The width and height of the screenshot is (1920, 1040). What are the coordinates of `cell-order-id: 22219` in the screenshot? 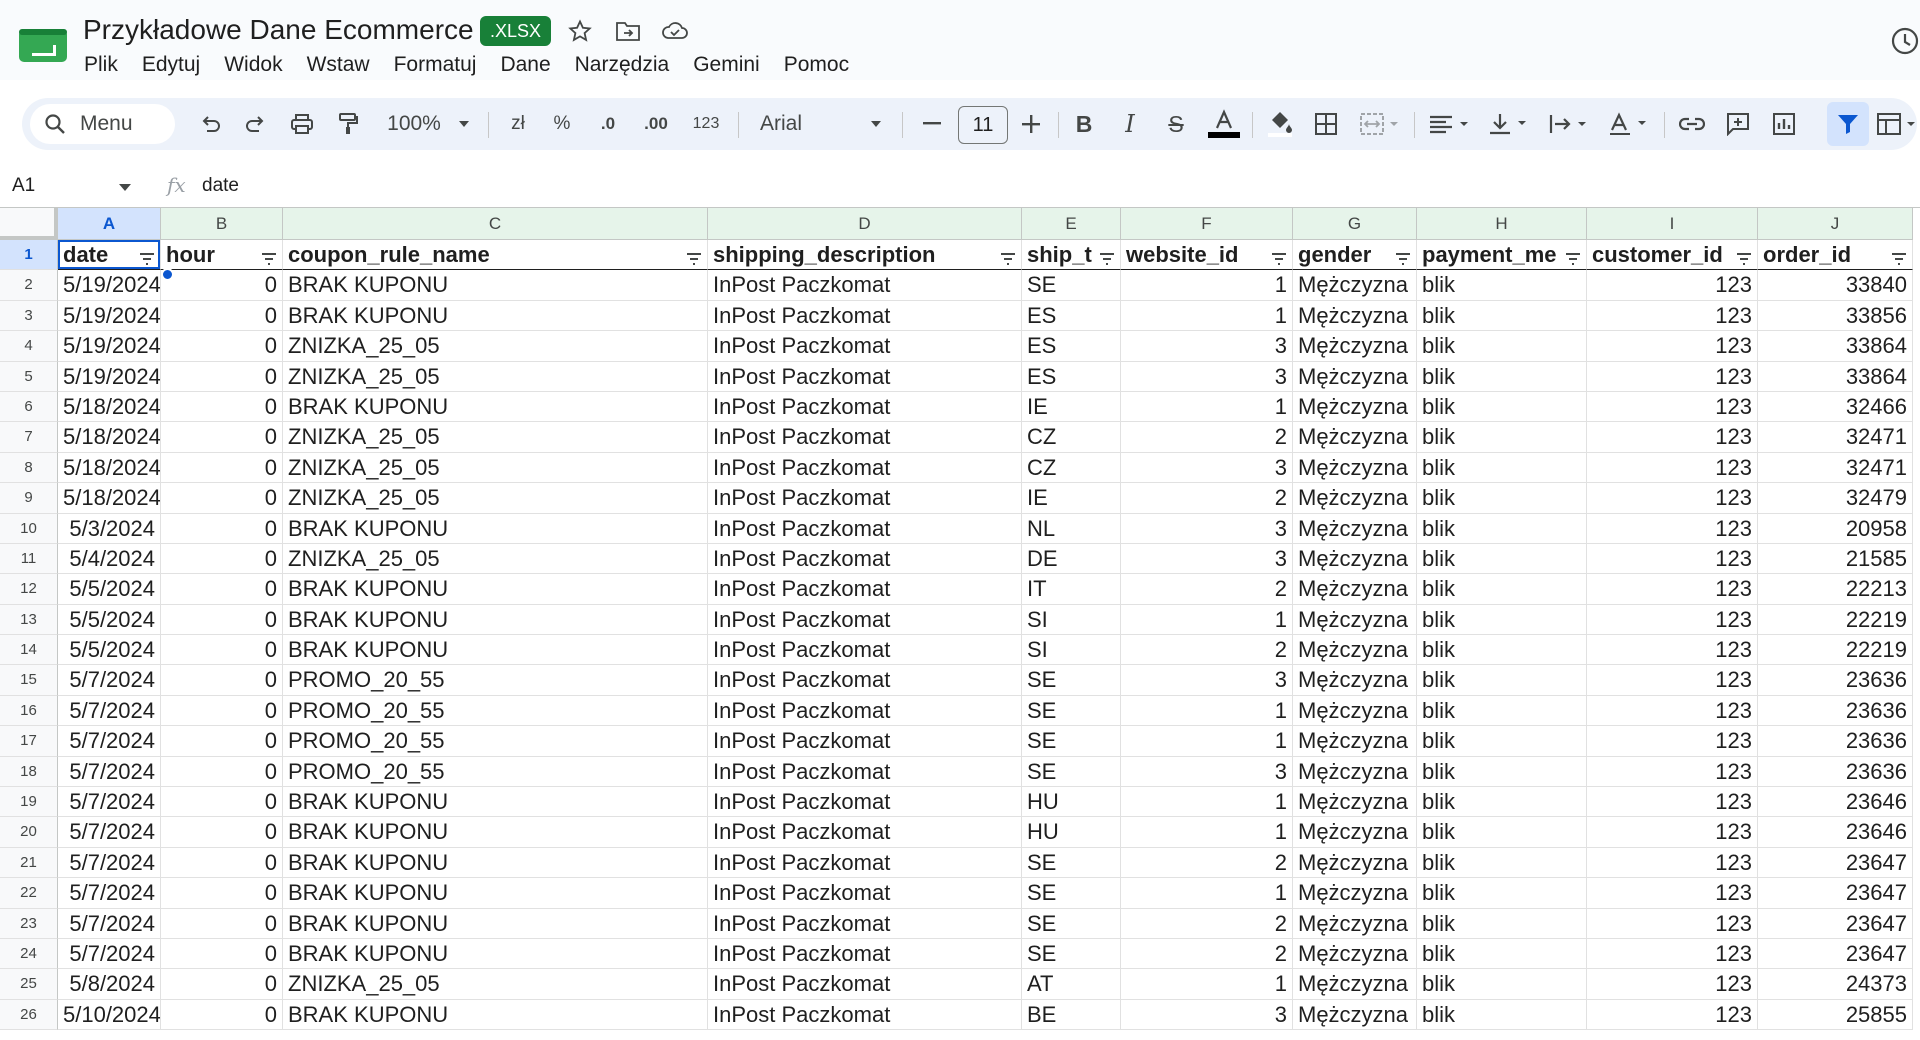 It's located at (1835, 620).